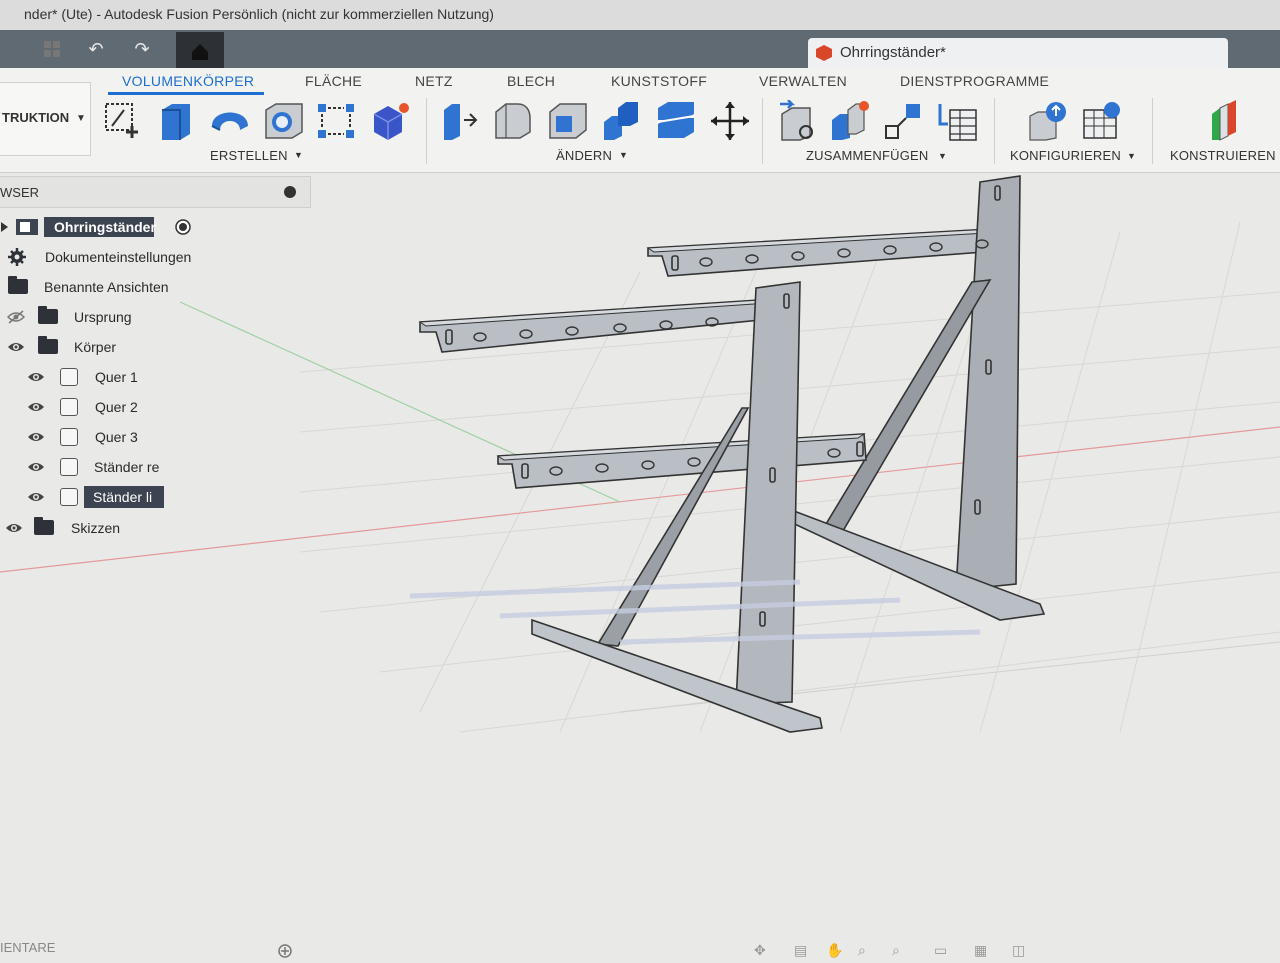 Image resolution: width=1280 pixels, height=963 pixels. I want to click on add-comment-icon, so click(285, 951).